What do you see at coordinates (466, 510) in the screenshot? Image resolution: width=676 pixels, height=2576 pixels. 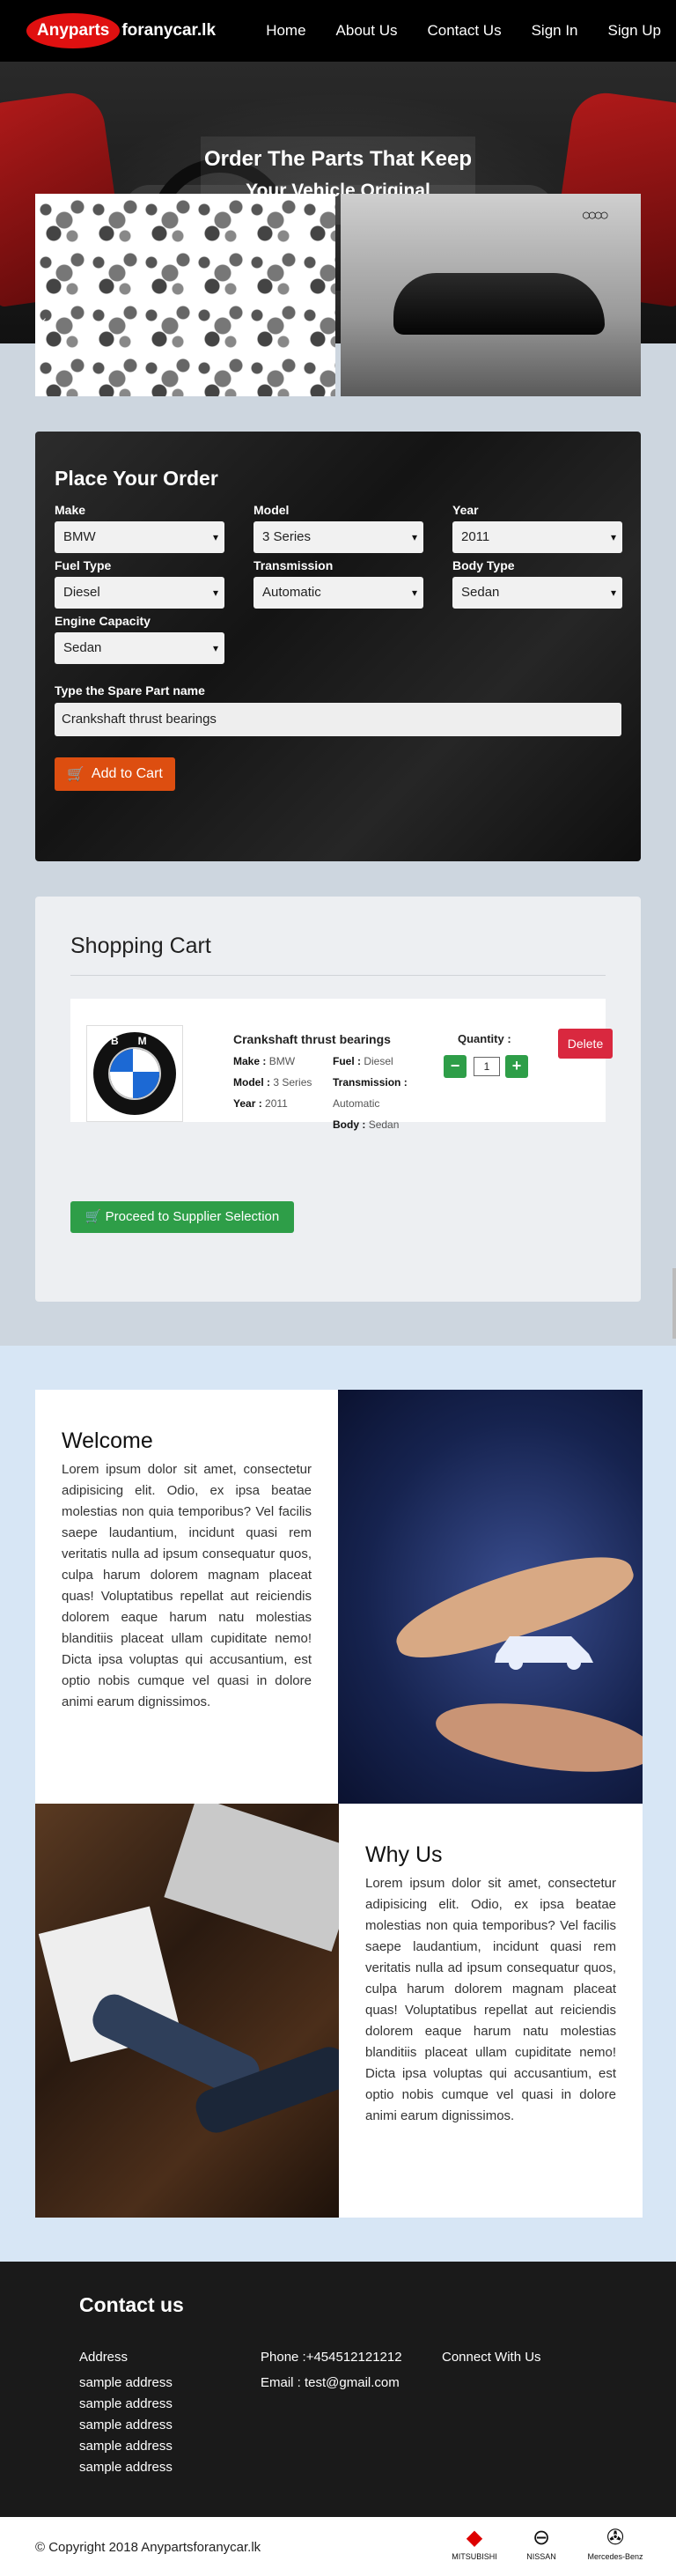 I see `year-label: Year` at bounding box center [466, 510].